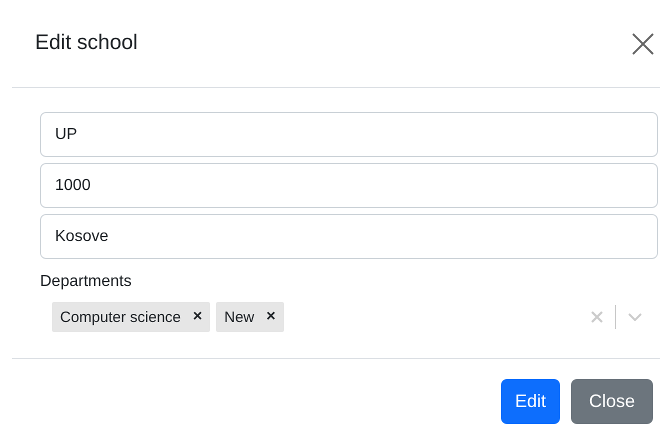 The width and height of the screenshot is (660, 441). What do you see at coordinates (86, 282) in the screenshot?
I see `field-label: Departments` at bounding box center [86, 282].